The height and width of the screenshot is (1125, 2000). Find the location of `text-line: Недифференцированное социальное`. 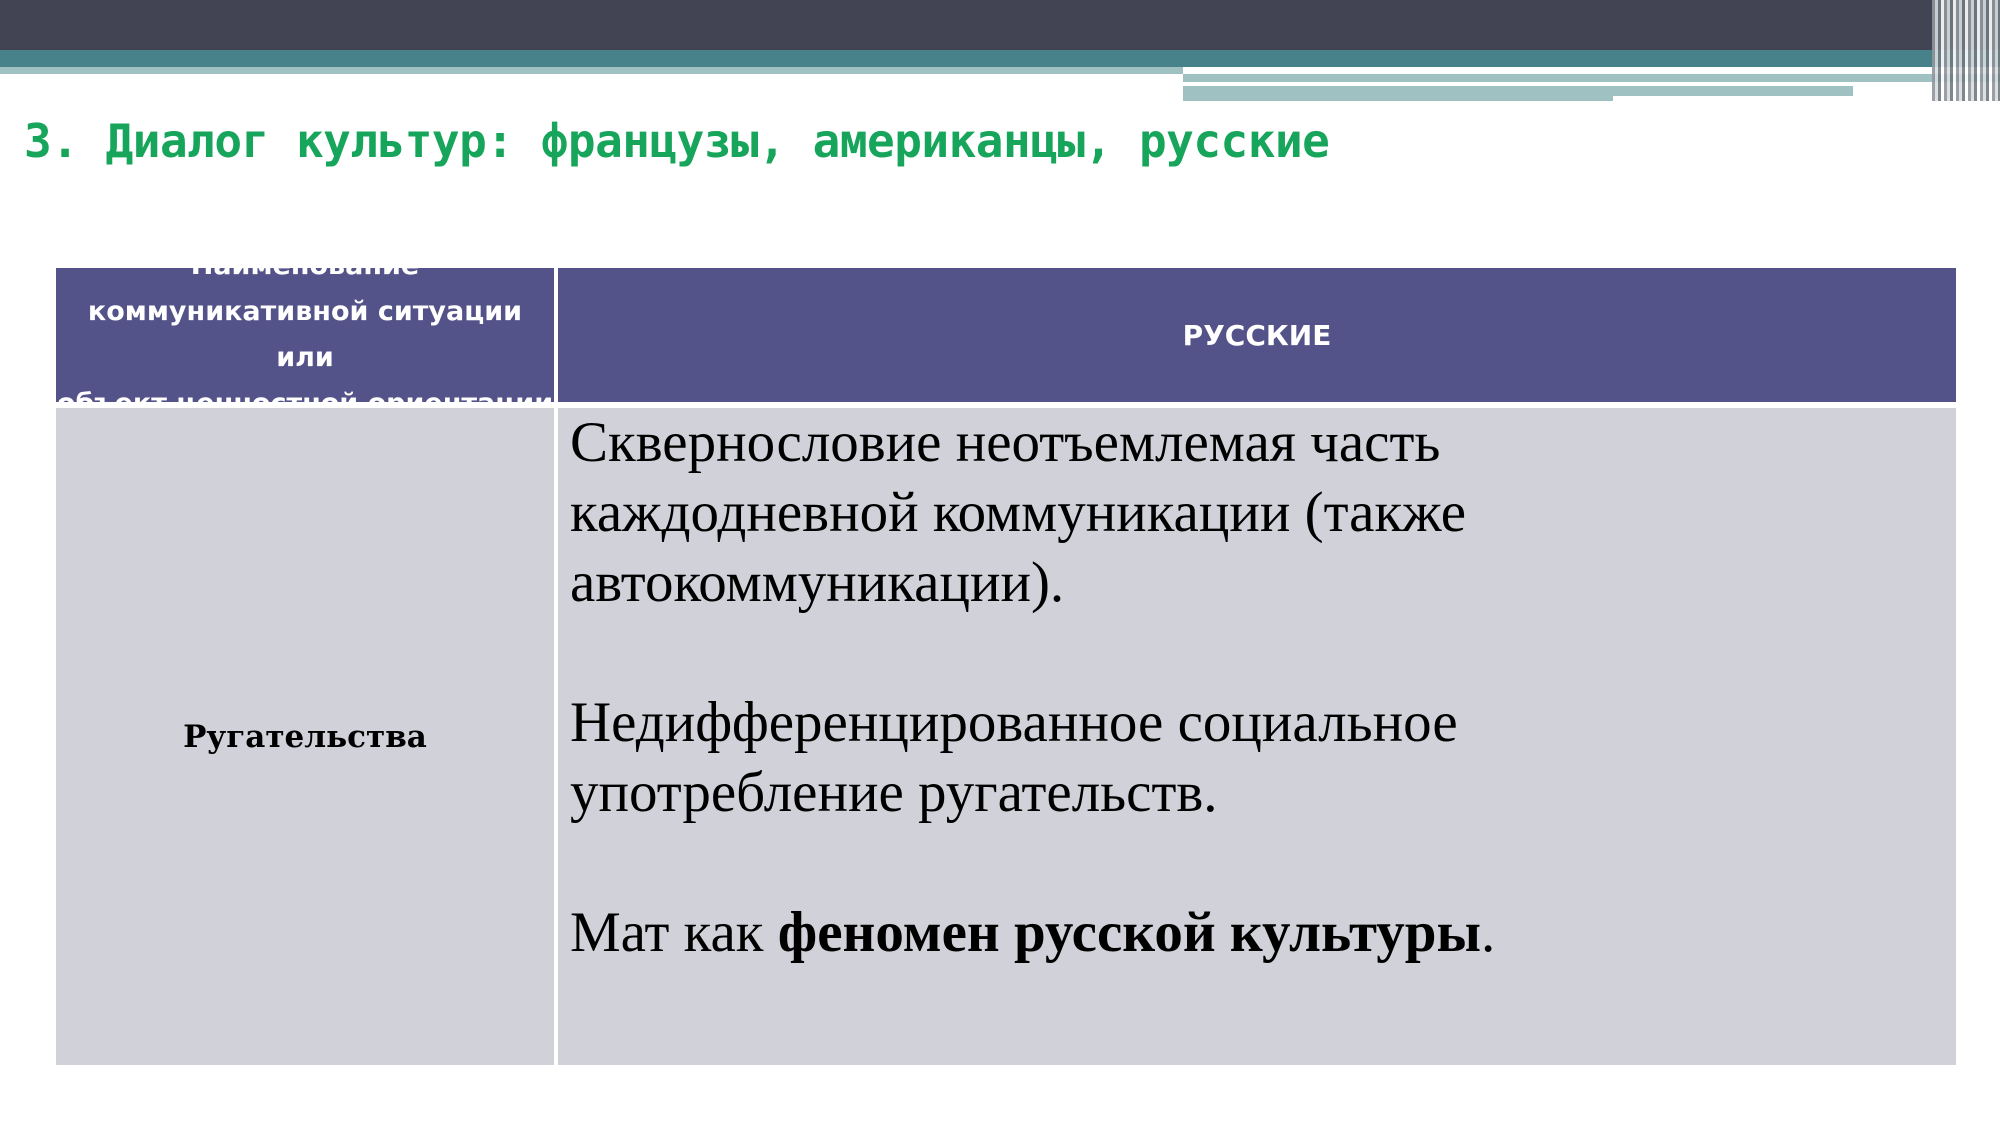

text-line: Недифференцированное социальное is located at coordinates (1014, 722).